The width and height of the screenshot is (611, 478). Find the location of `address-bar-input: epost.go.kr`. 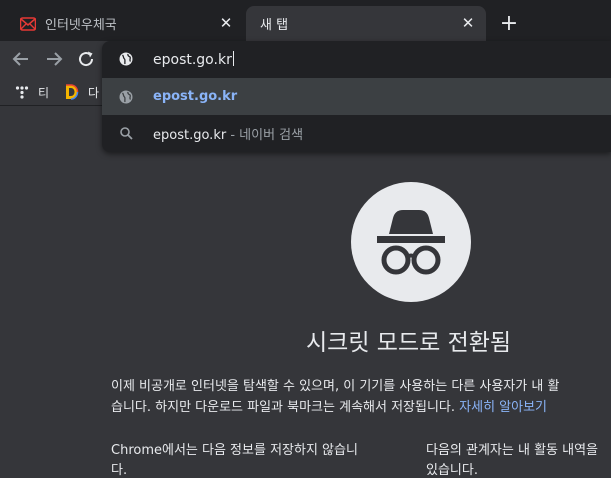

address-bar-input: epost.go.kr is located at coordinates (356, 59).